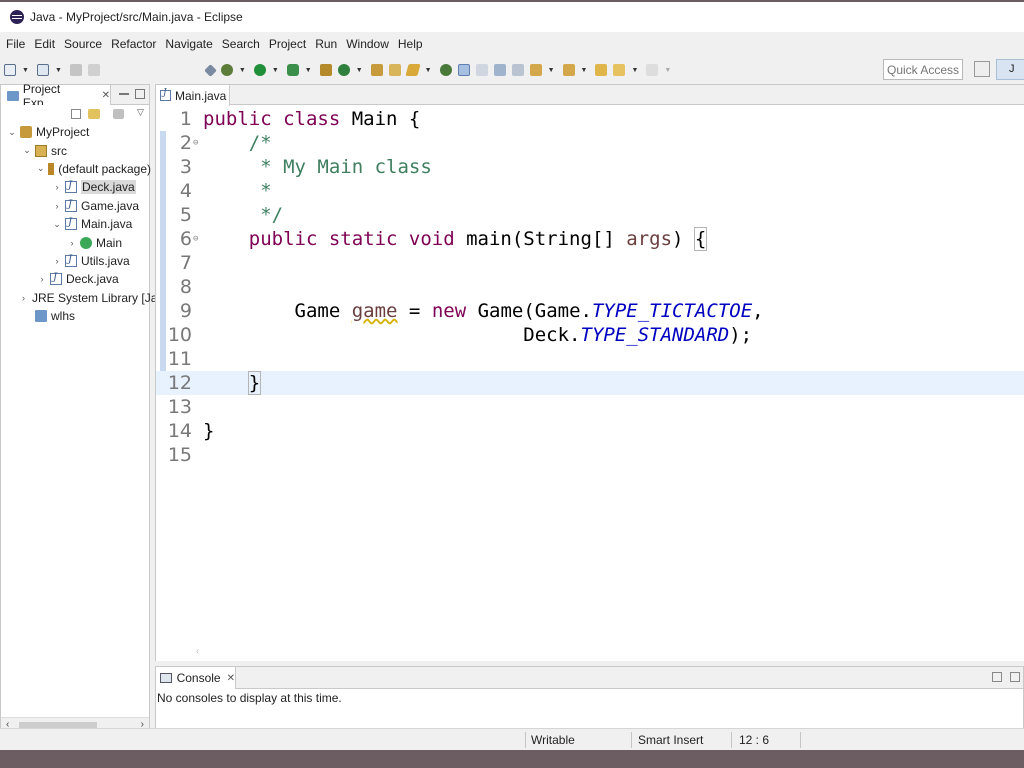 The width and height of the screenshot is (1024, 768). Describe the element at coordinates (76, 261) in the screenshot. I see `tree-item: › Utils.java` at that location.